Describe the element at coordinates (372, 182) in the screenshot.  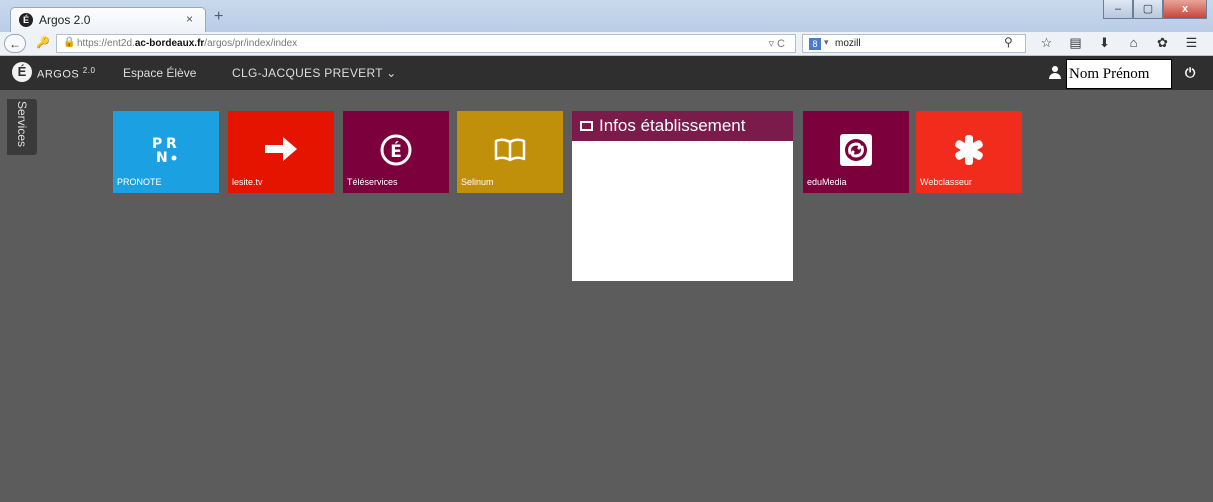
I see `tile-label-teleservices: Téléservices` at that location.